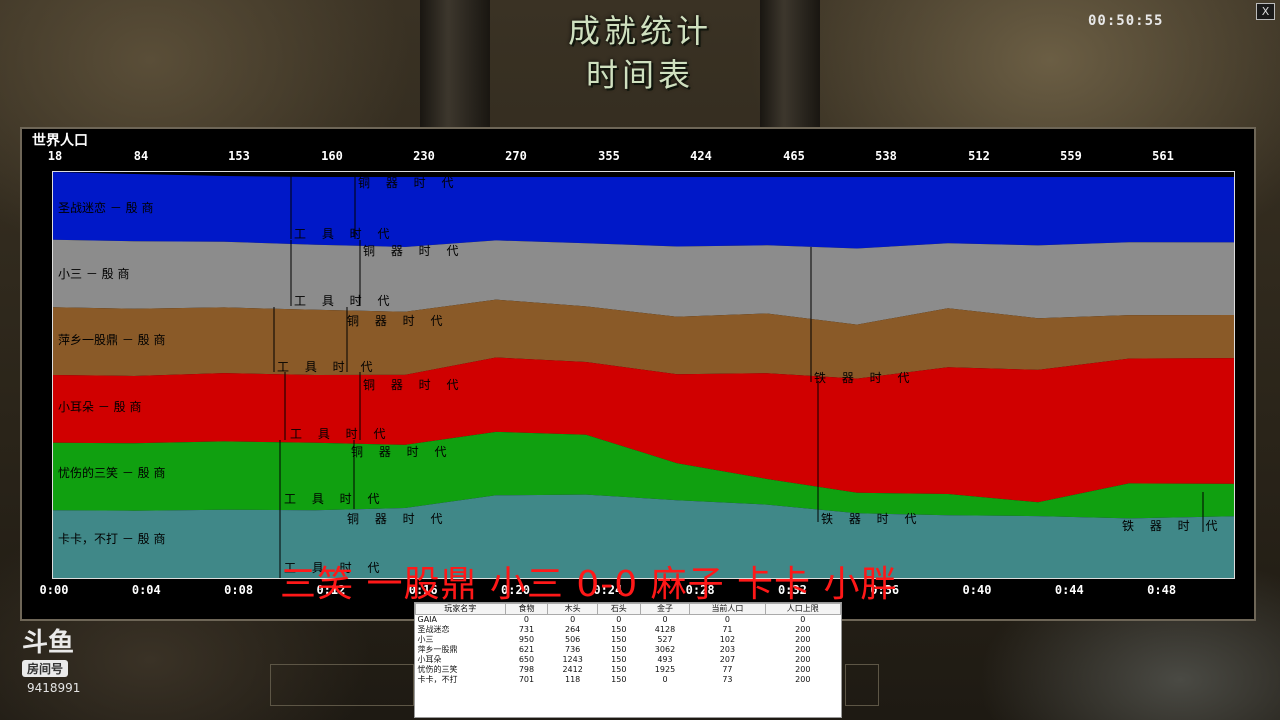 Image resolution: width=1280 pixels, height=720 pixels. Describe the element at coordinates (886, 156) in the screenshot. I see `population-label: 538` at that location.